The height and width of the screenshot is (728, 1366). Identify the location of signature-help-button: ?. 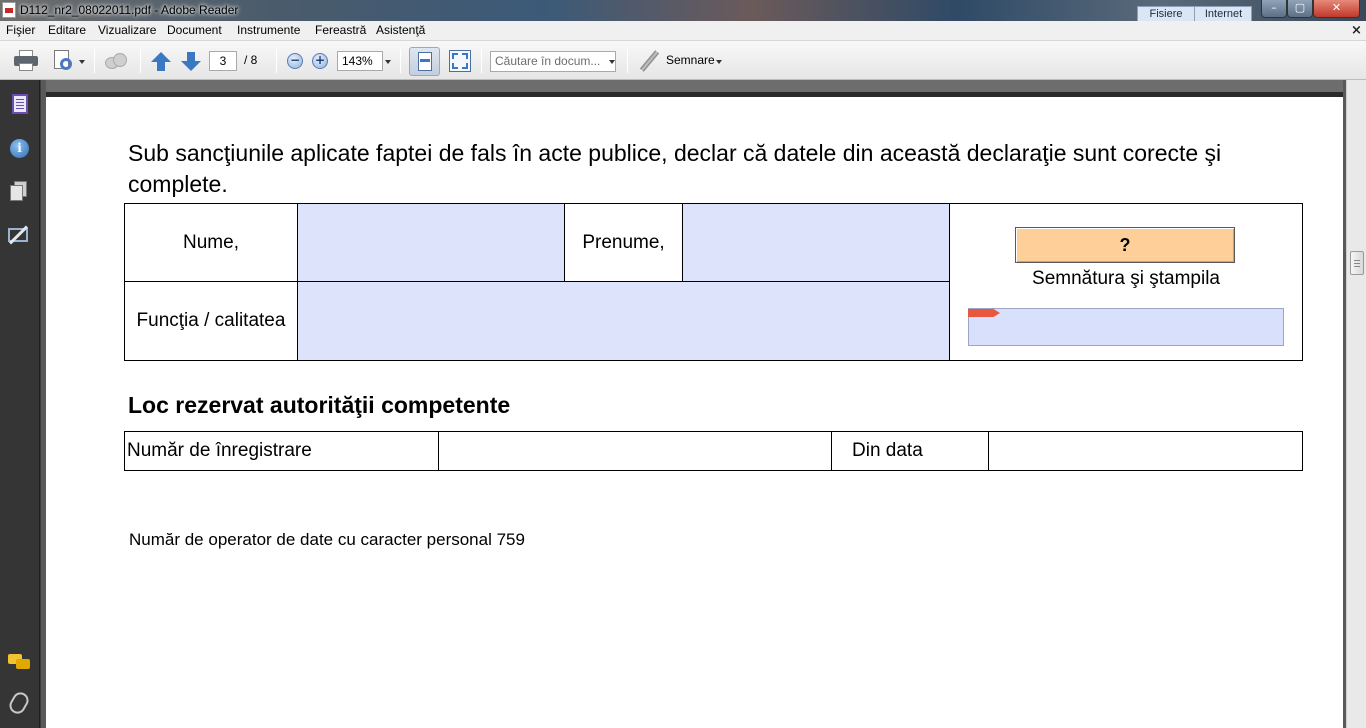
(1125, 245).